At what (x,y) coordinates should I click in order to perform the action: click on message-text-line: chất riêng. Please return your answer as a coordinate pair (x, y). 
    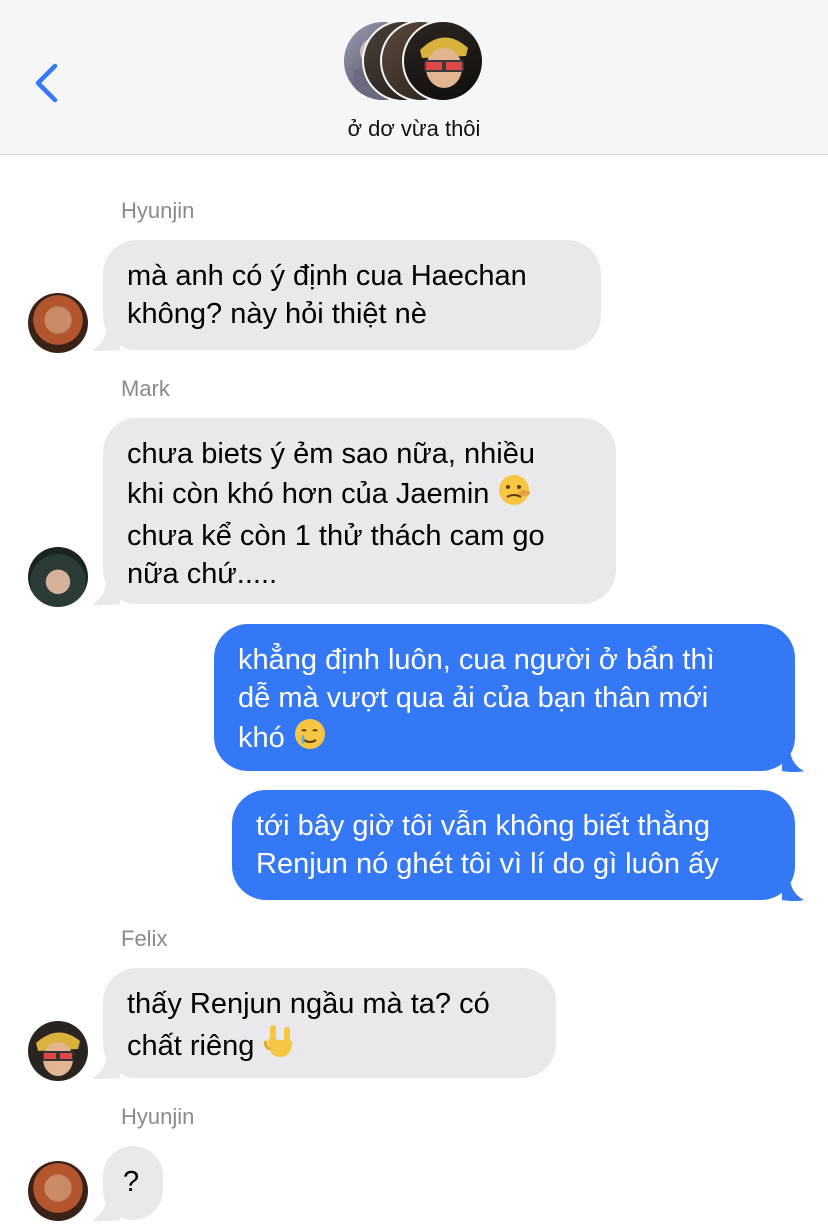
    Looking at the image, I should click on (191, 1046).